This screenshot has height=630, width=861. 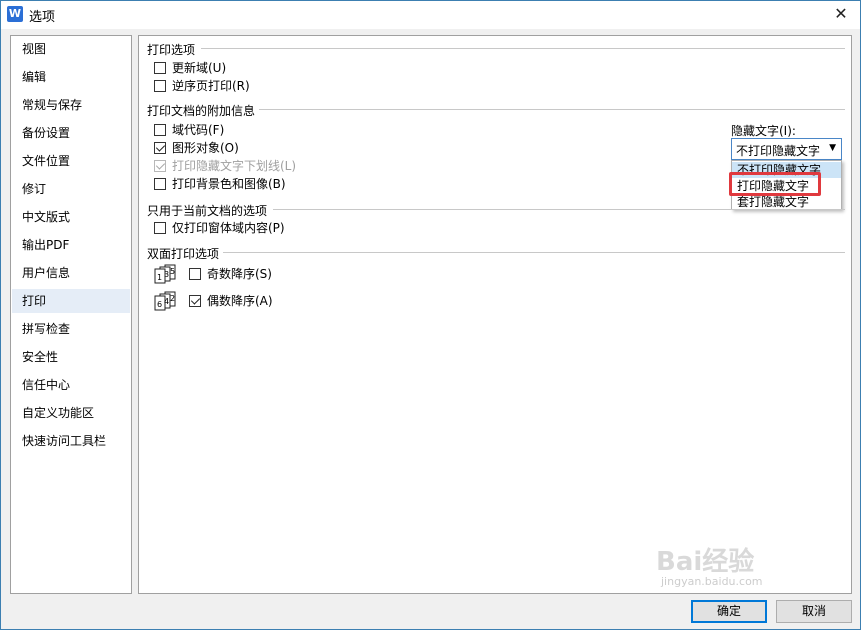 What do you see at coordinates (71, 105) in the screenshot?
I see `sidebar-item-general-save: 常规与保存` at bounding box center [71, 105].